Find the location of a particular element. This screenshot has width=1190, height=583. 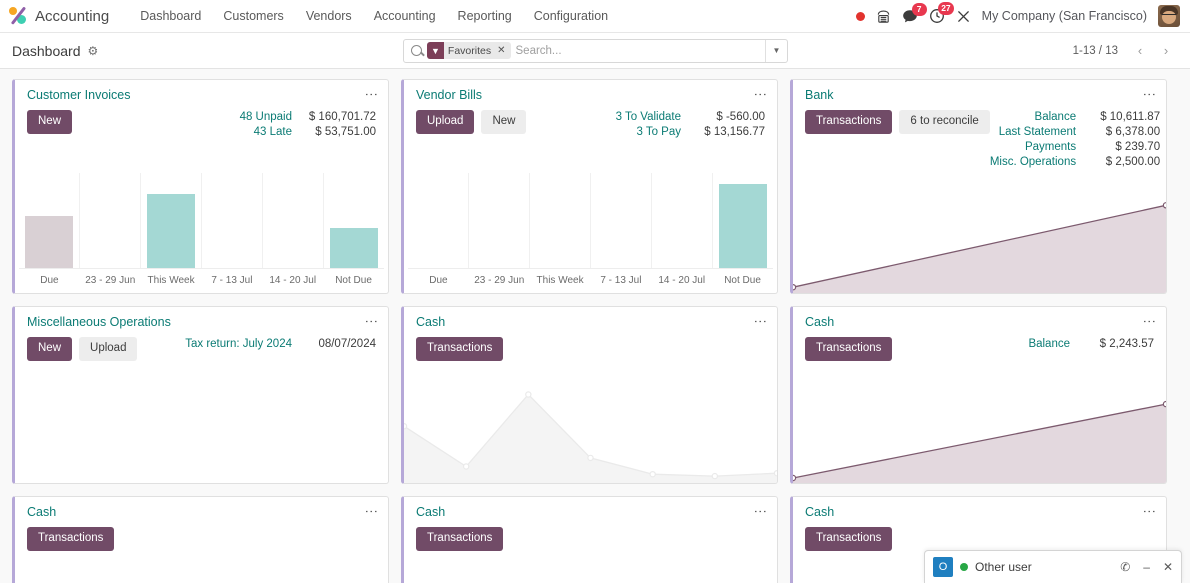

chat-widget: O Other user ✆ – ✕ is located at coordinates (1053, 566).